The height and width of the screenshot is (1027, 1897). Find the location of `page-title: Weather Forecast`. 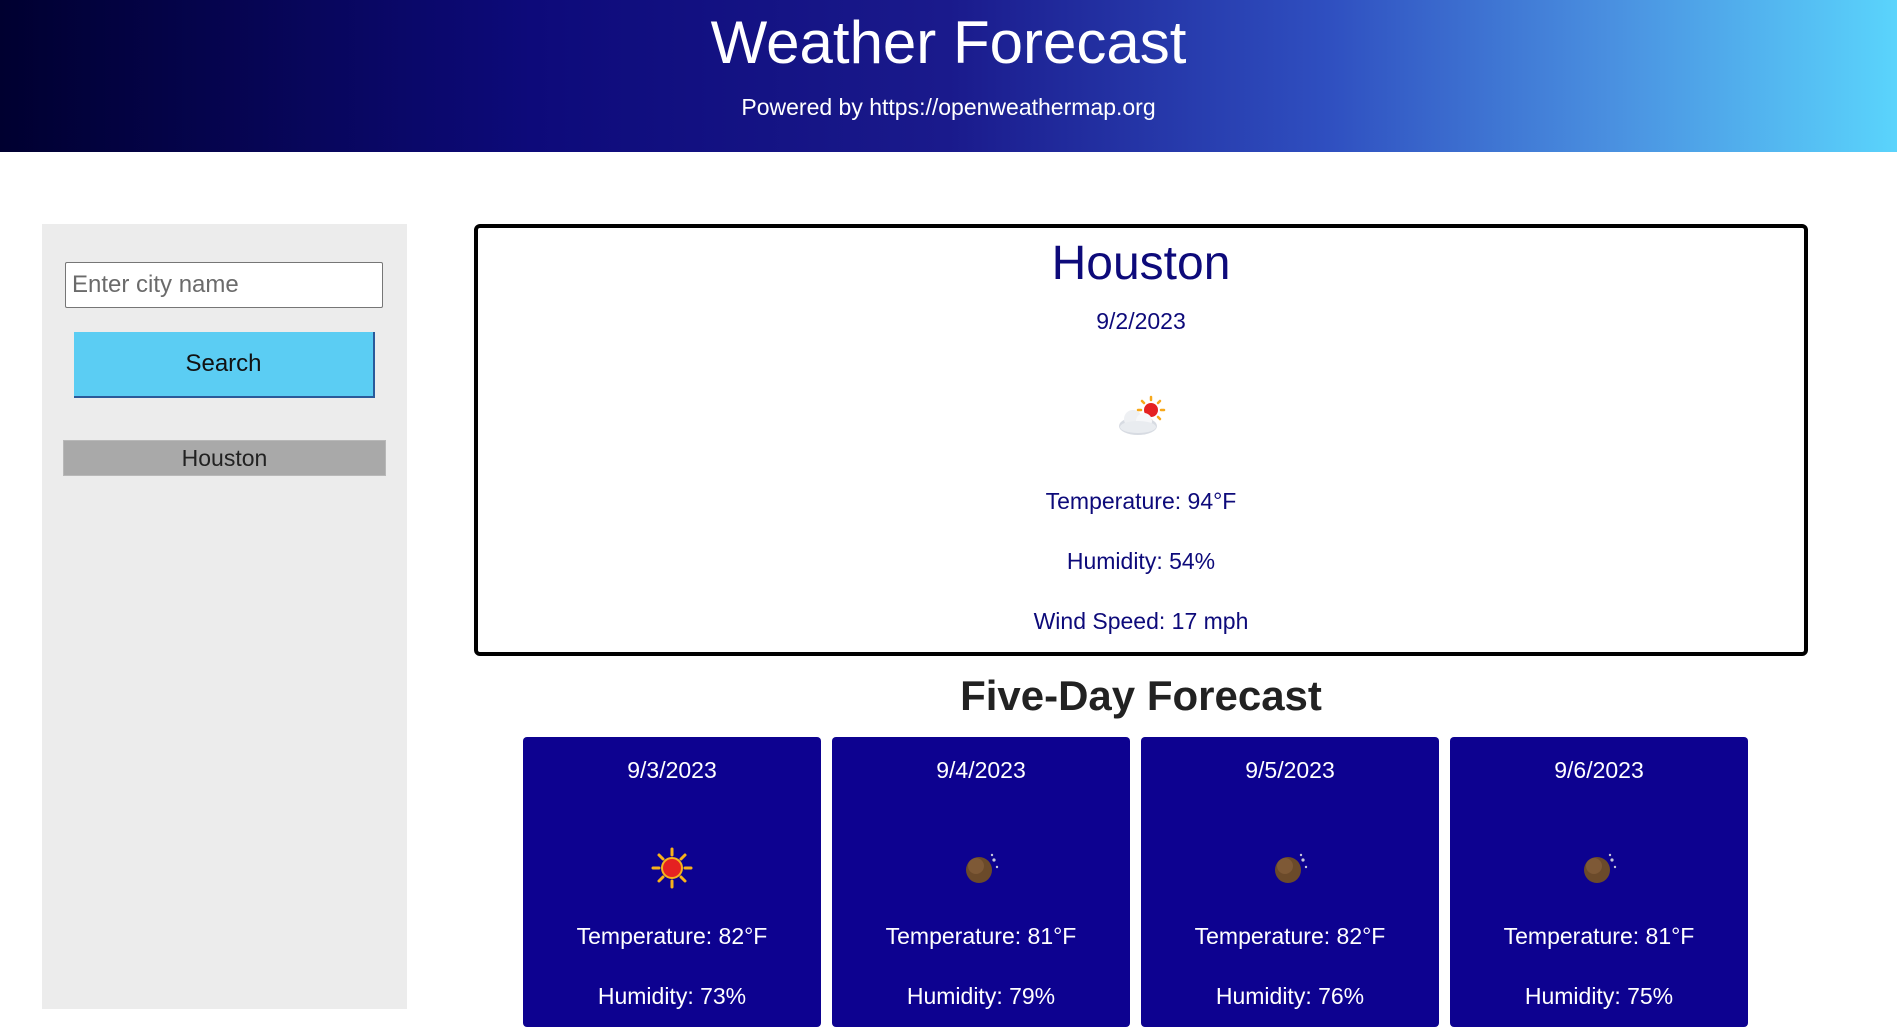

page-title: Weather Forecast is located at coordinates (948, 42).